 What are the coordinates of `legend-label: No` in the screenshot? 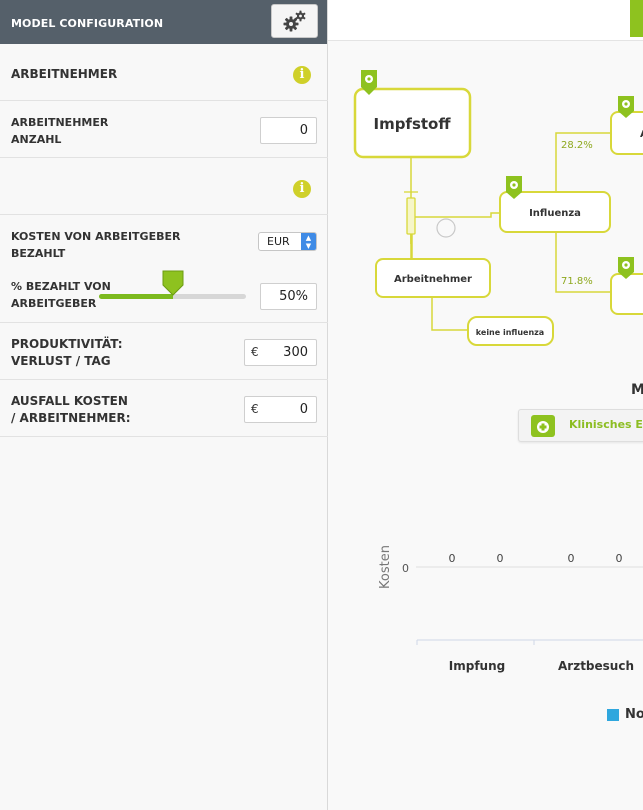 It's located at (634, 714).